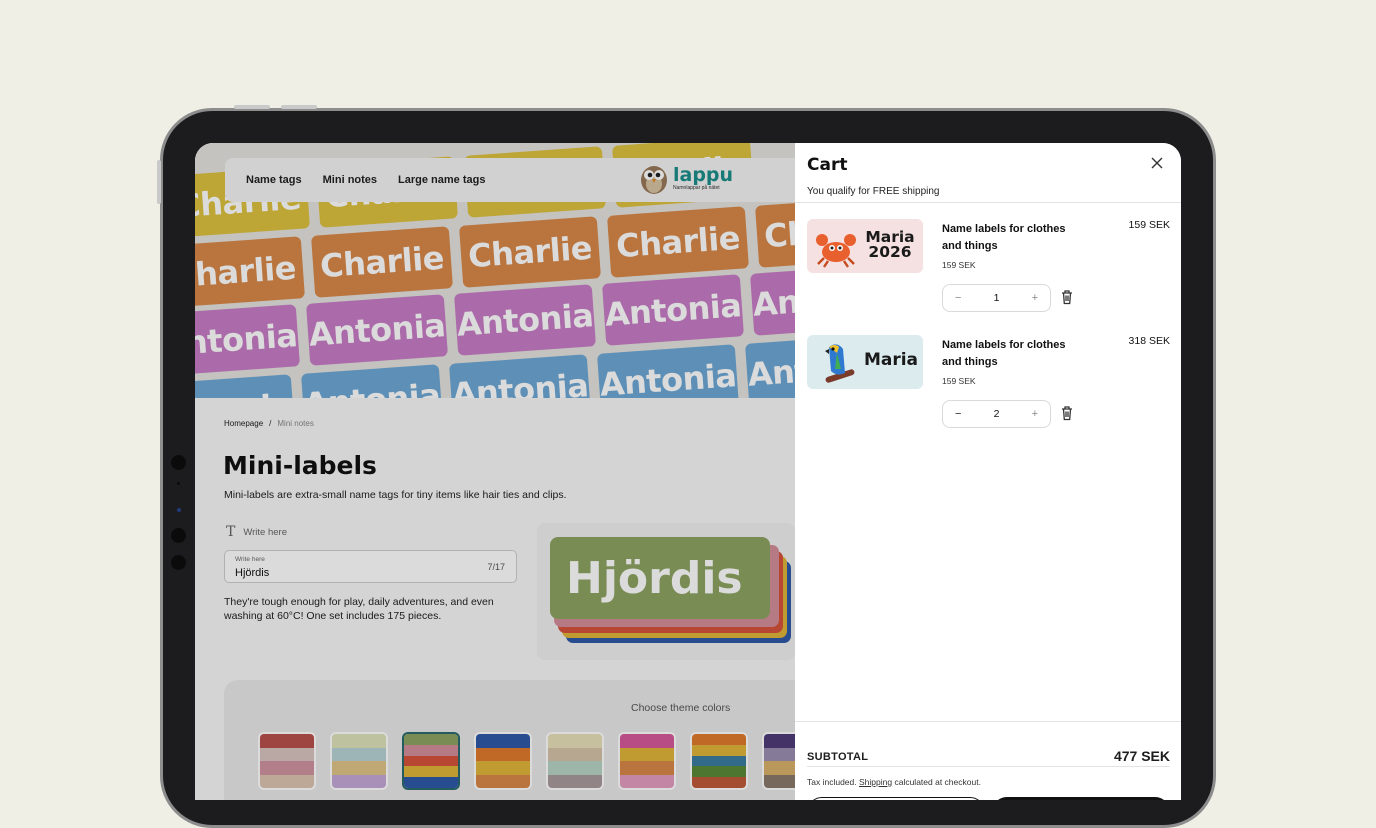  I want to click on tax-note-suffix: calculated at checkout., so click(937, 782).